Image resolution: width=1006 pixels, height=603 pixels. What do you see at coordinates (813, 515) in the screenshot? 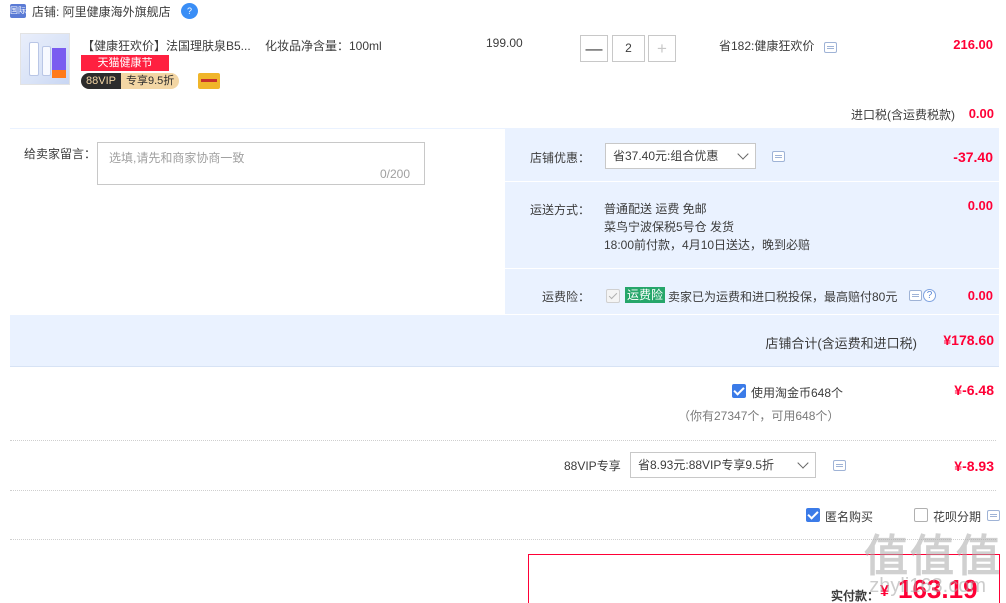
I see `anonymous-checkbox` at bounding box center [813, 515].